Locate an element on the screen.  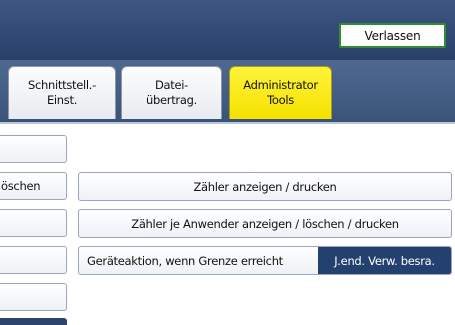
tab-administrator-tools: Administrator Tools is located at coordinates (280, 92).